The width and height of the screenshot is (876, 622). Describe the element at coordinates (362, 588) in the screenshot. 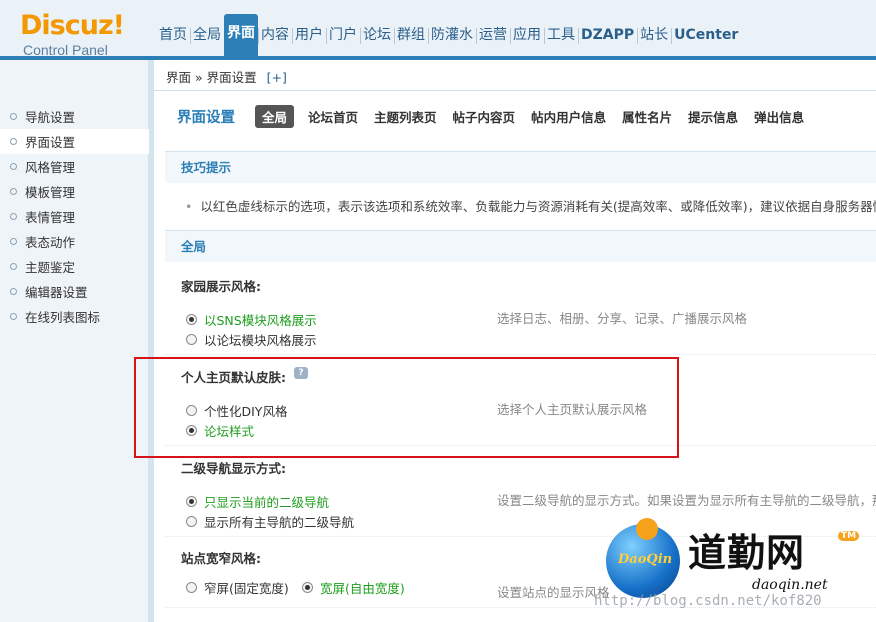

I see `radio-label: 宽屏(自由宽度)` at that location.